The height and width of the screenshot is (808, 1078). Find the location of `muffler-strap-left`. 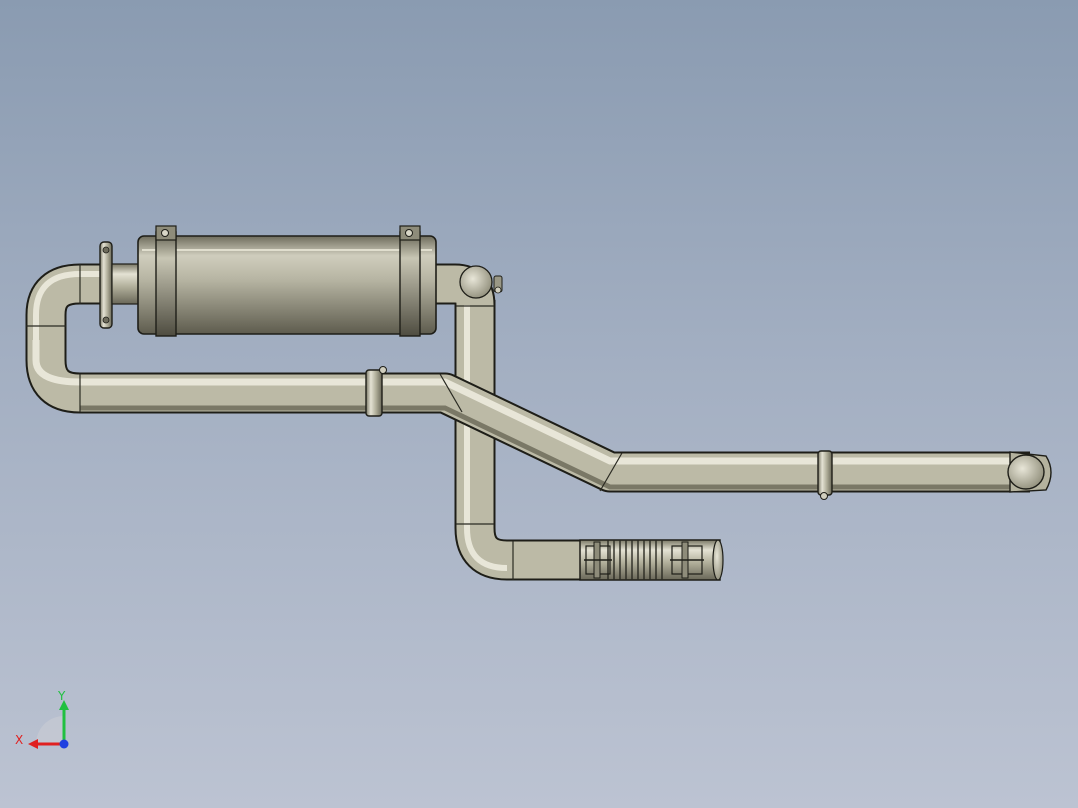

muffler-strap-left is located at coordinates (166, 281).